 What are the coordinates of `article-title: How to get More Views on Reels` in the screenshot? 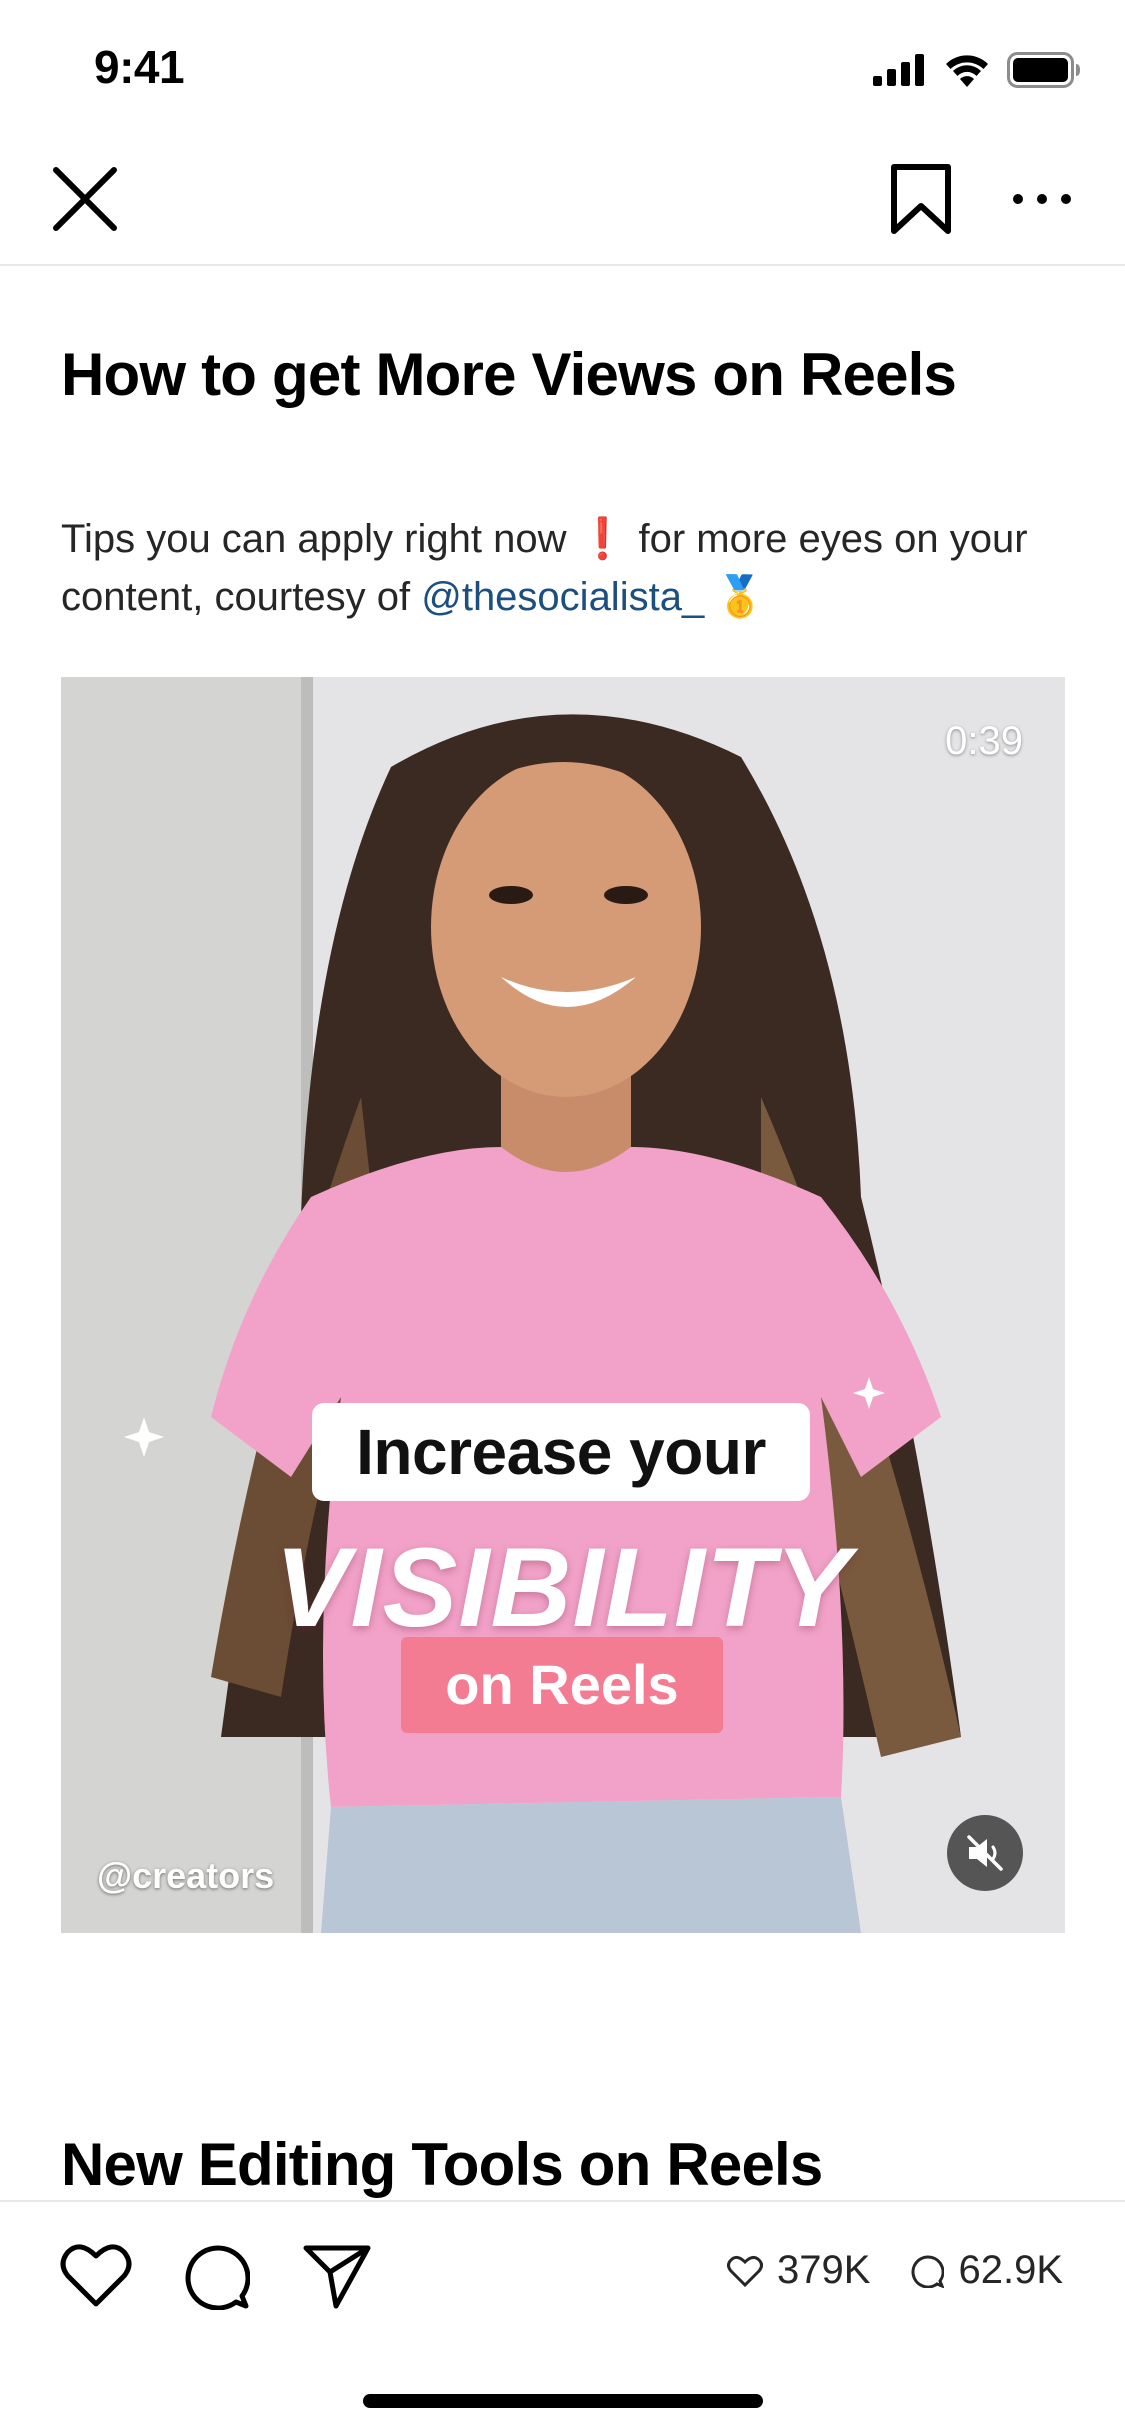 It's located at (509, 374).